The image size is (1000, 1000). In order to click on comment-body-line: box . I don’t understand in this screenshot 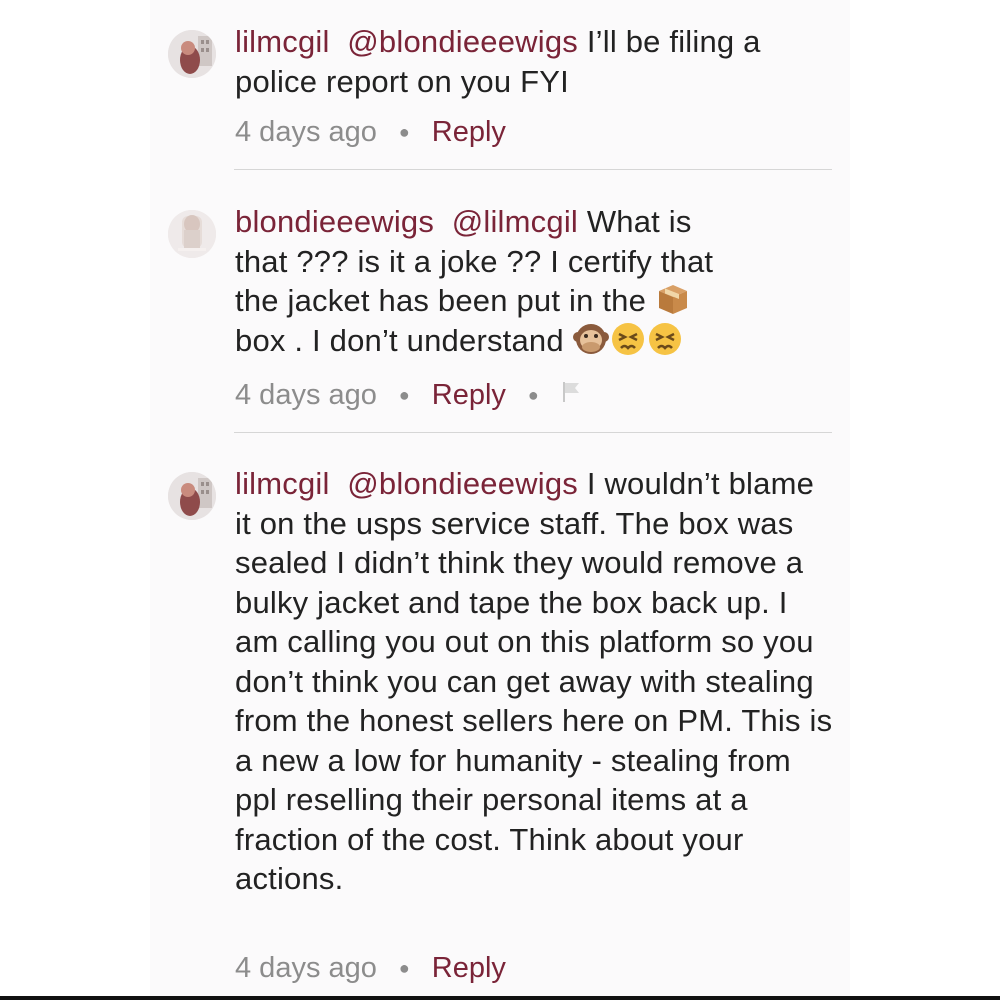, I will do `click(399, 340)`.